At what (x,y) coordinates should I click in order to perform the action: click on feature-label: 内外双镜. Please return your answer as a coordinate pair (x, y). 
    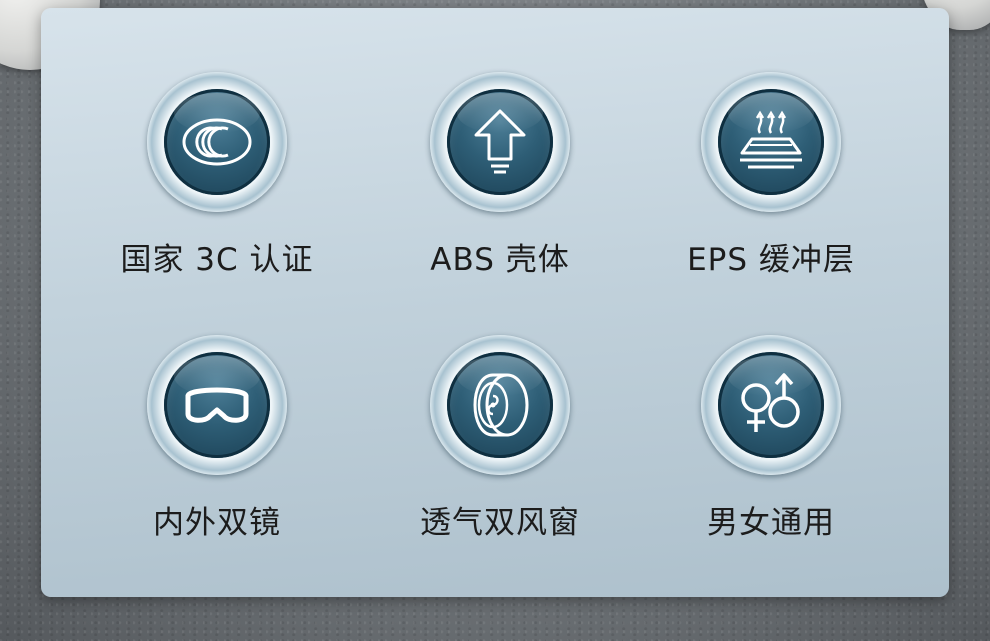
    Looking at the image, I should click on (217, 523).